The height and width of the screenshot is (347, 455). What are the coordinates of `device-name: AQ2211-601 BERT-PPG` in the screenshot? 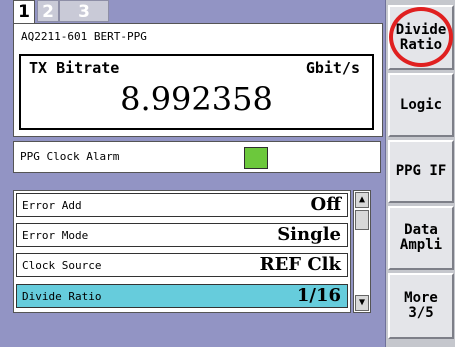 It's located at (84, 36).